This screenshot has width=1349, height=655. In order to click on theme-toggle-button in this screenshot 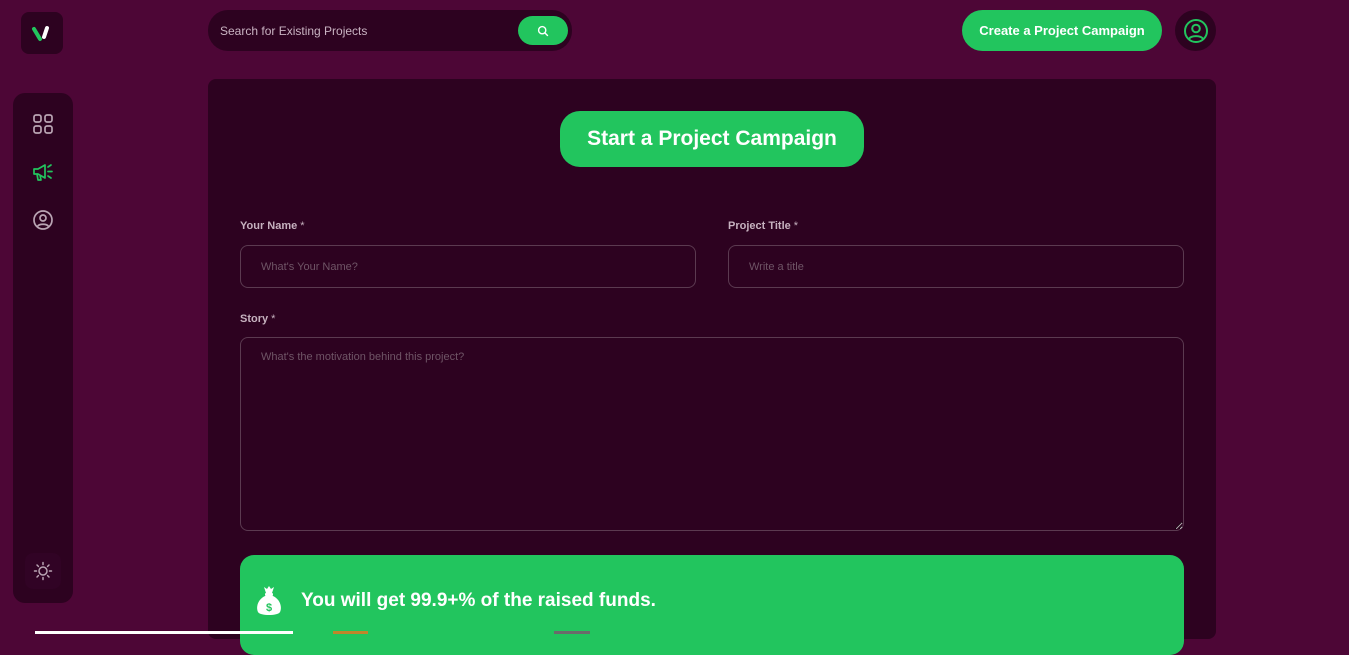, I will do `click(43, 571)`.